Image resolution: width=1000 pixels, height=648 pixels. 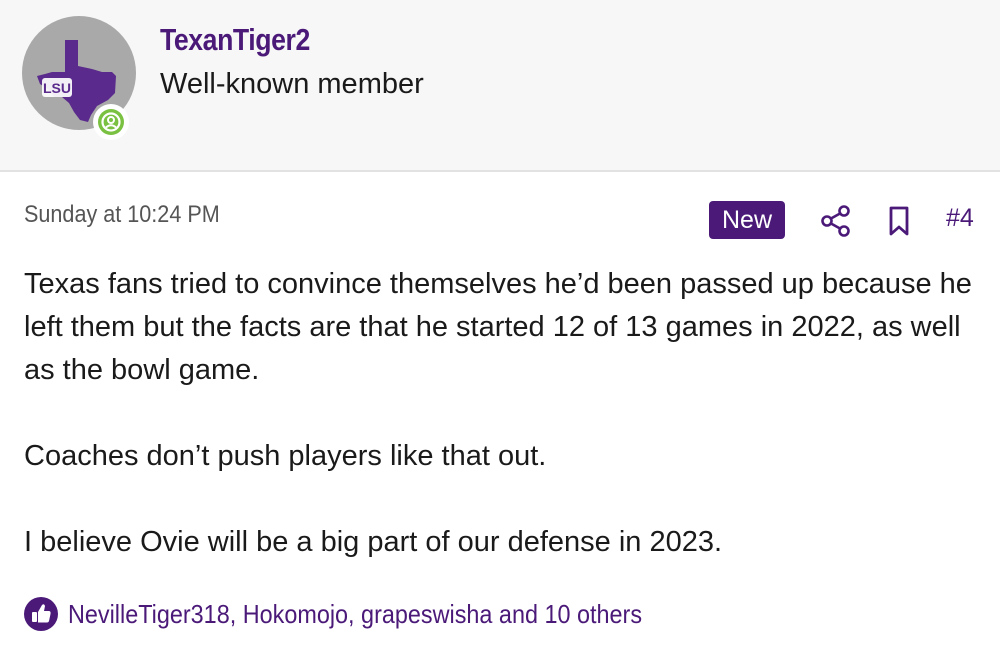 I want to click on post-date: Sunday at 10:24 PM, so click(x=122, y=215).